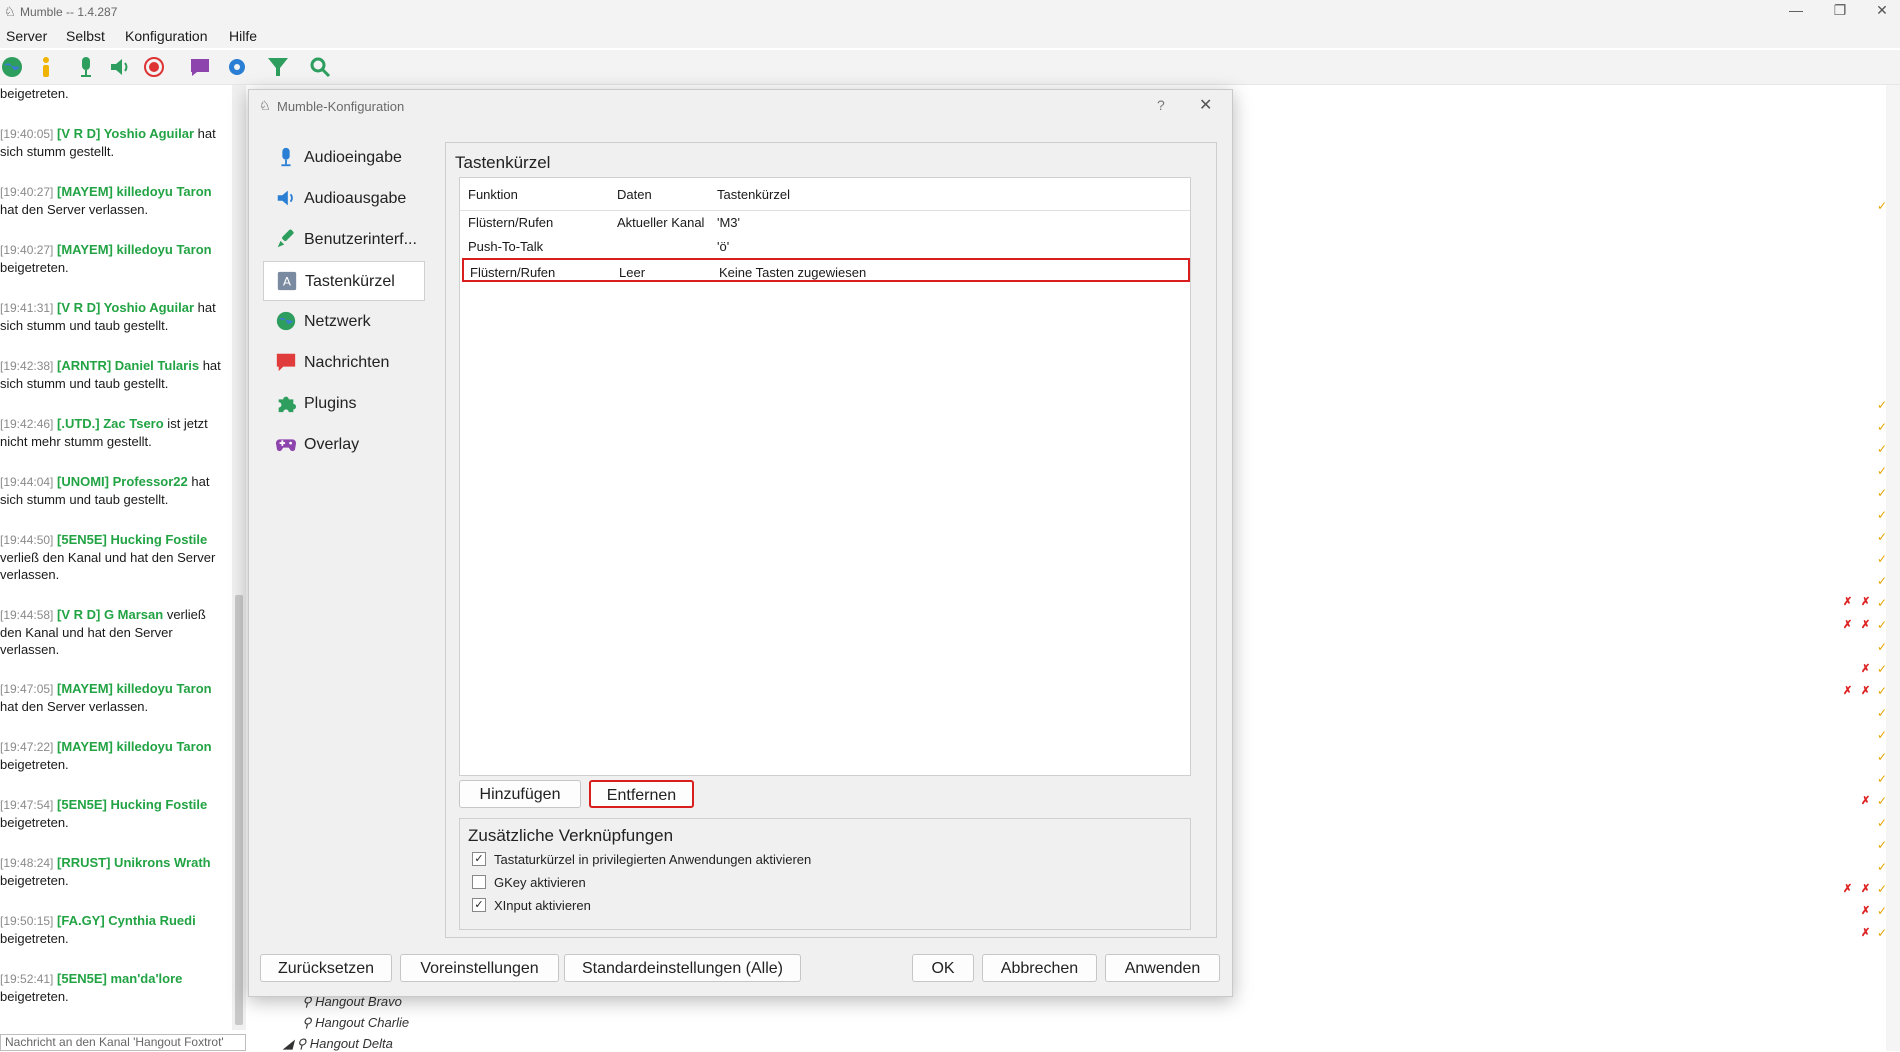  Describe the element at coordinates (278, 67) in the screenshot. I see `filter-icon` at that location.